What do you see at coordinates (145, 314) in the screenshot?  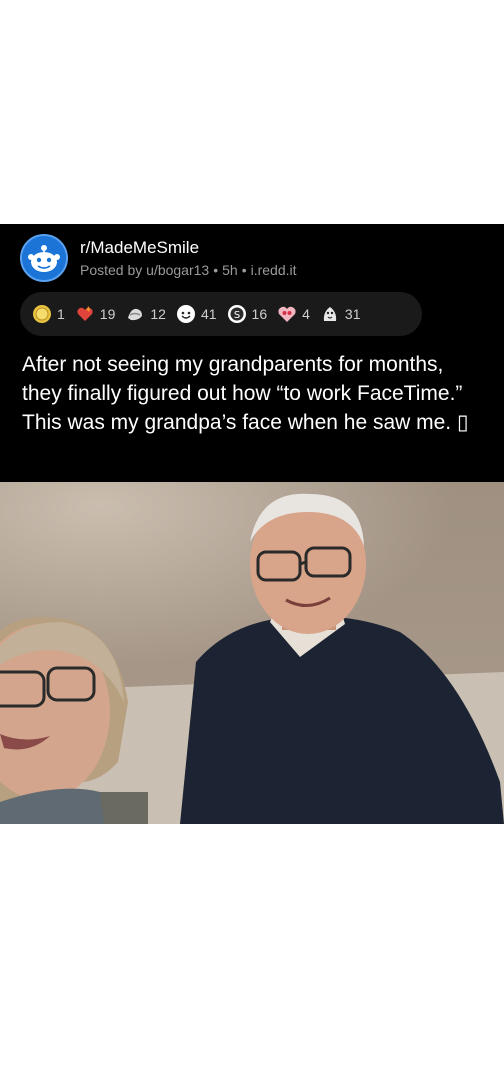 I see `award-hugz: 12` at bounding box center [145, 314].